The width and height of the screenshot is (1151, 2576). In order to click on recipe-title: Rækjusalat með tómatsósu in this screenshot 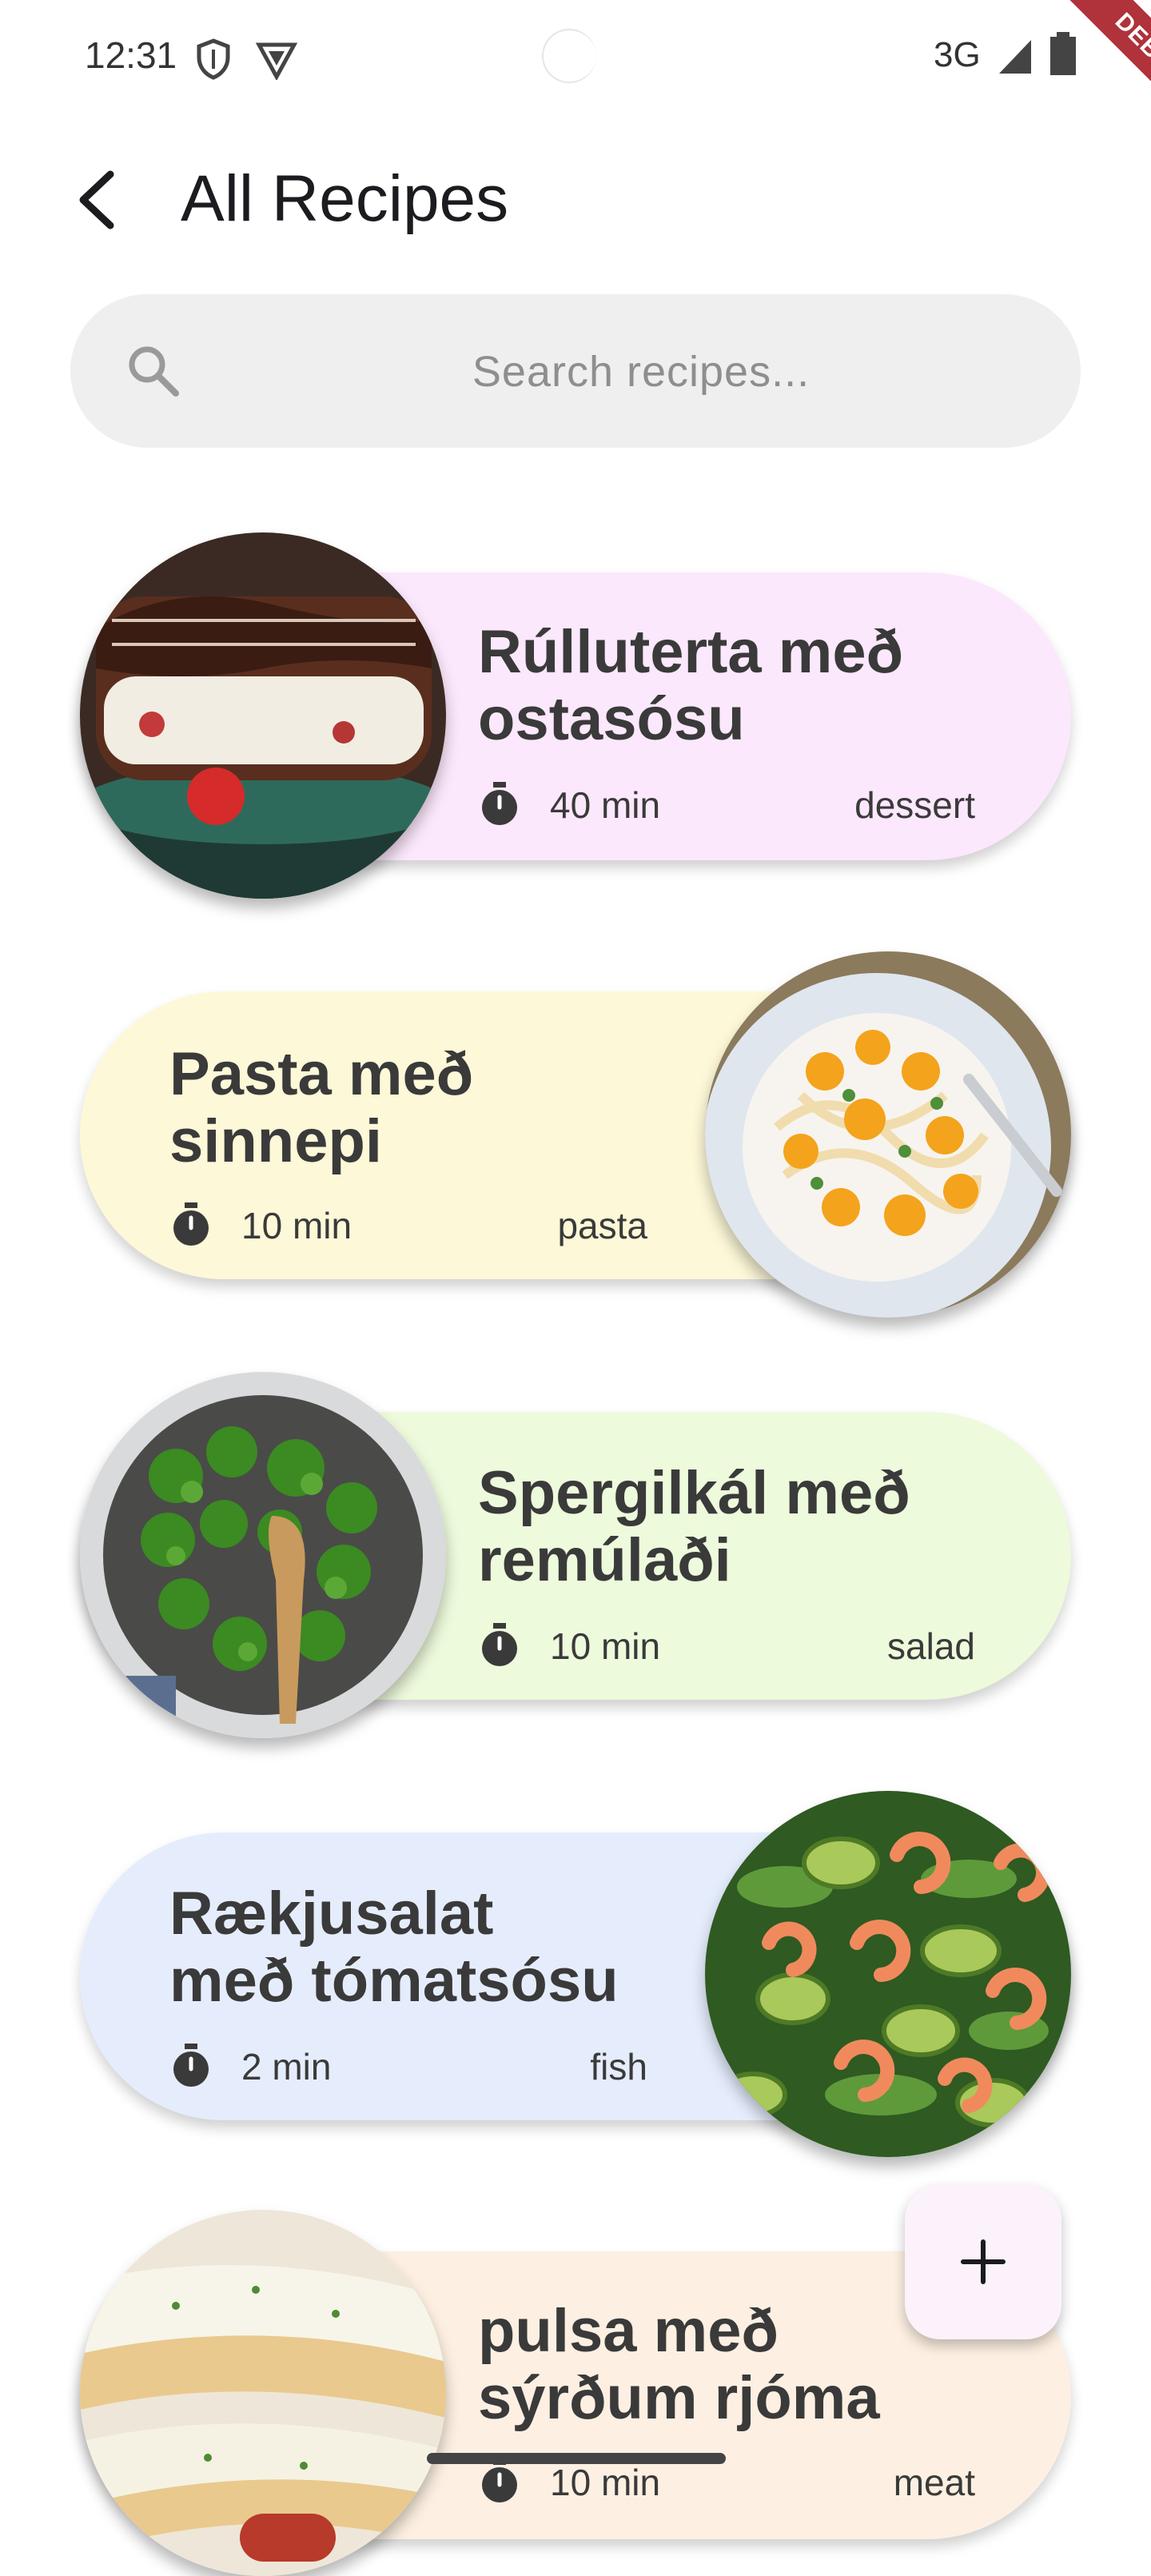, I will do `click(394, 1947)`.